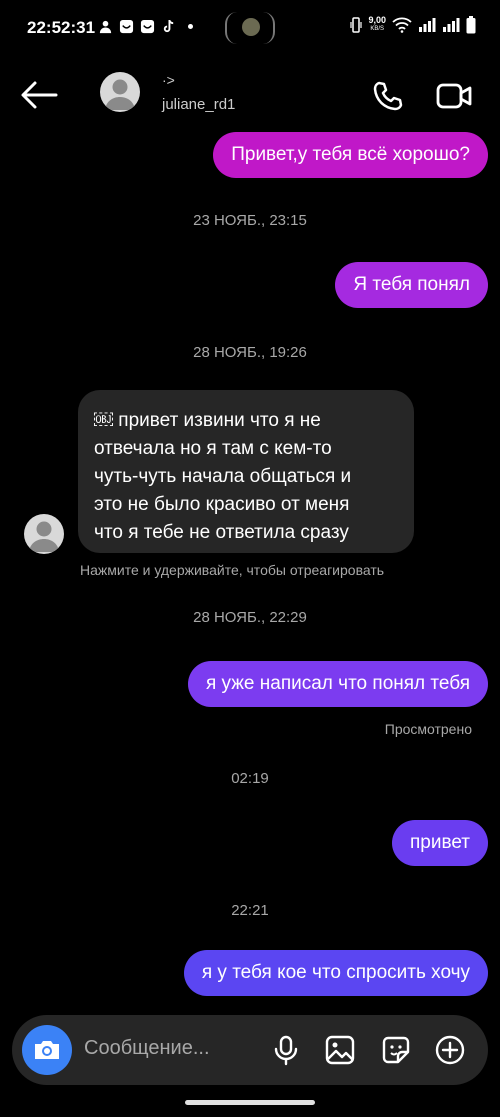 The width and height of the screenshot is (500, 1117). What do you see at coordinates (335, 973) in the screenshot?
I see `outgoing-message: я у тебя кое что спросить хочу` at bounding box center [335, 973].